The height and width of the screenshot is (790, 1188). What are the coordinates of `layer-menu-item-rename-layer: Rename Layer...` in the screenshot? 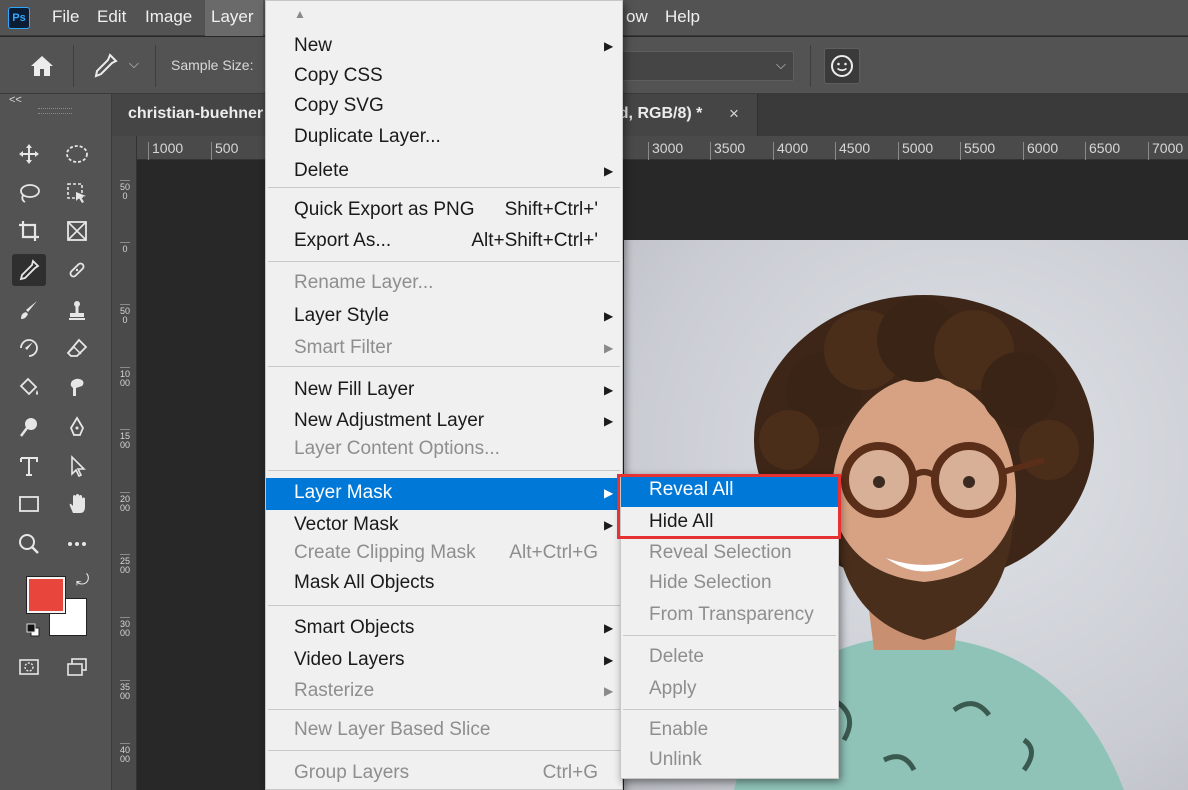 It's located at (444, 284).